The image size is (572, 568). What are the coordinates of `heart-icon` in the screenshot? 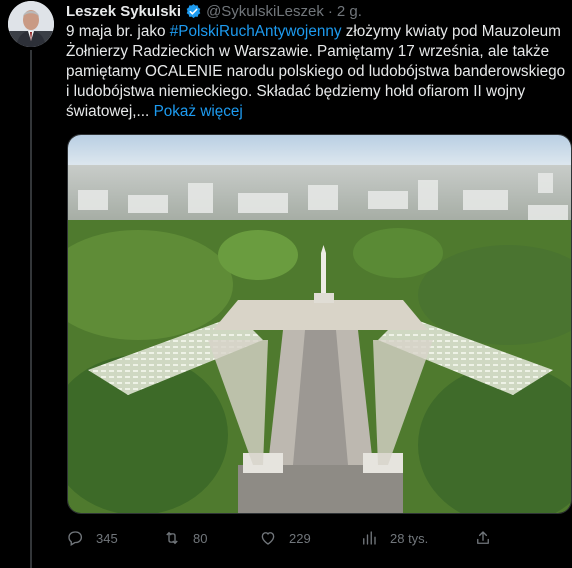 It's located at (268, 538).